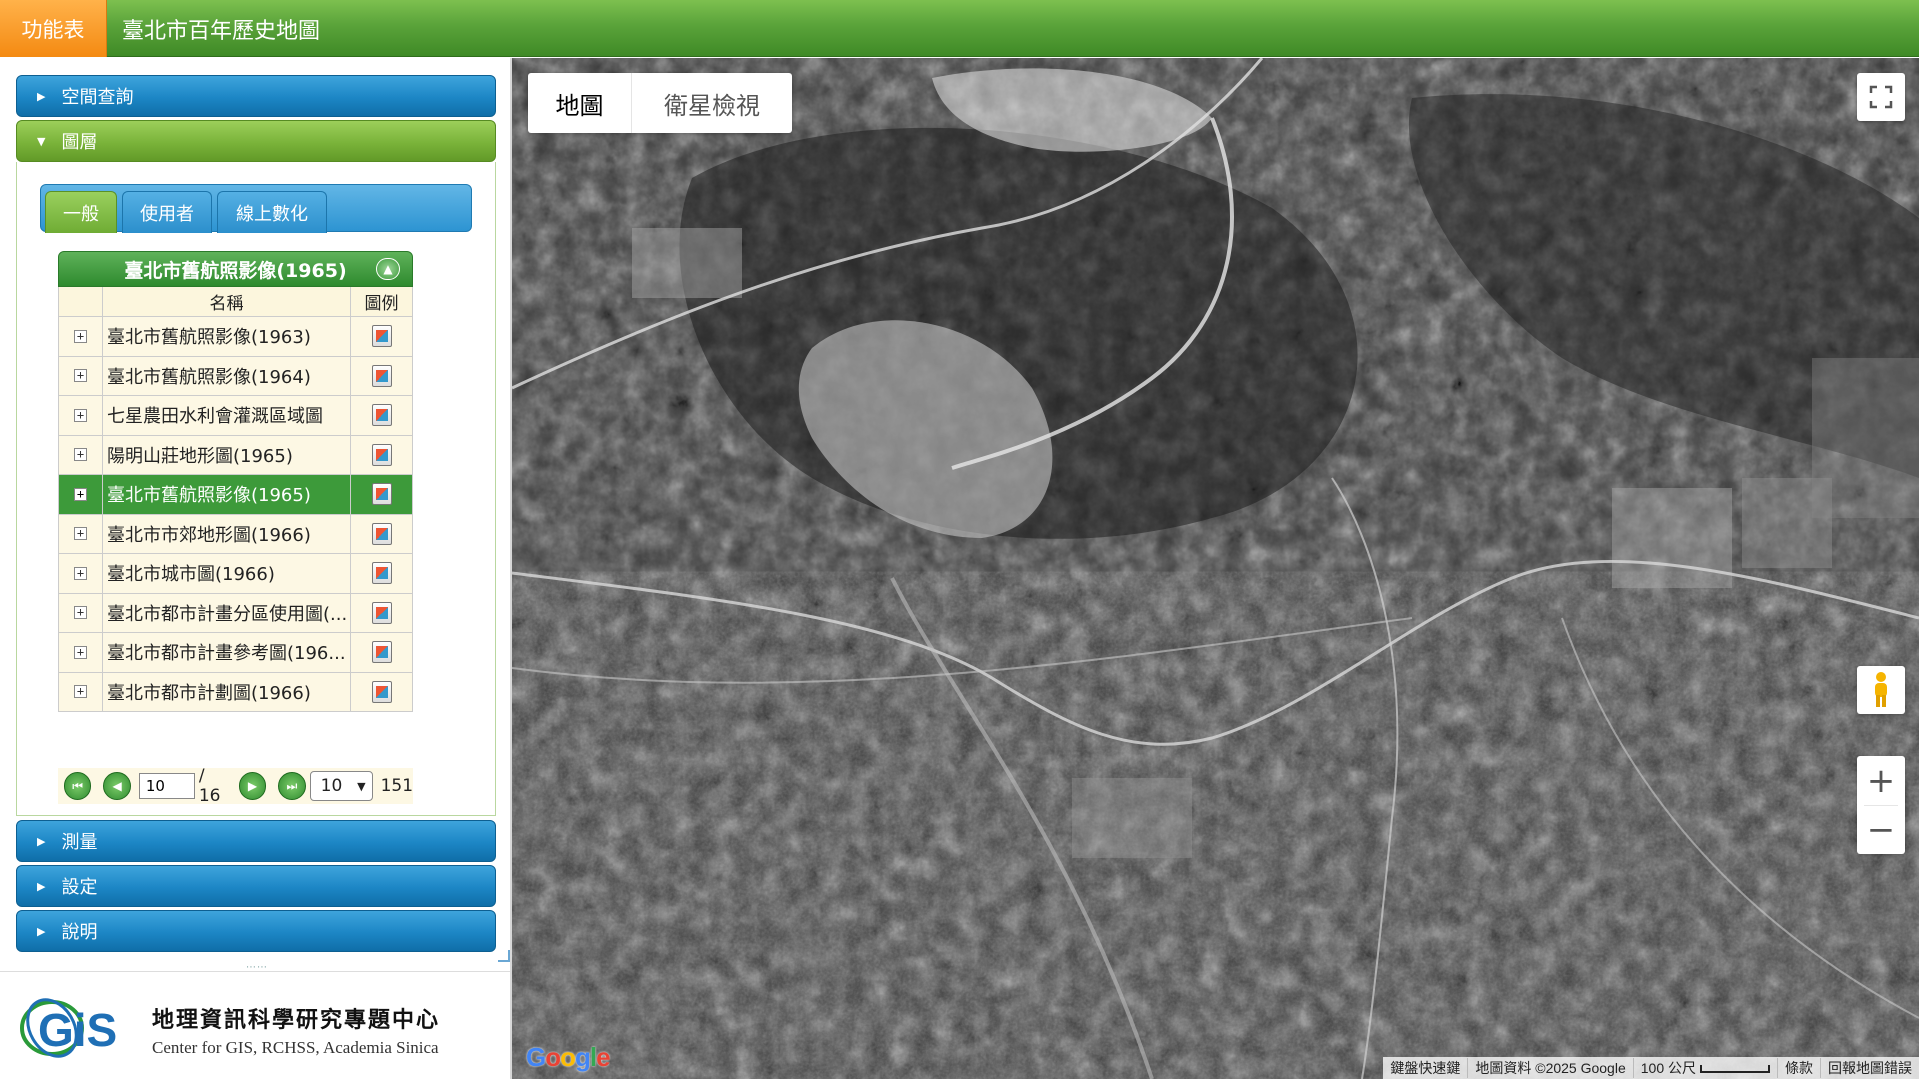 This screenshot has width=1919, height=1079. What do you see at coordinates (1549, 1068) in the screenshot?
I see `map-data-credit: 地圖資料 ©2025 Google` at bounding box center [1549, 1068].